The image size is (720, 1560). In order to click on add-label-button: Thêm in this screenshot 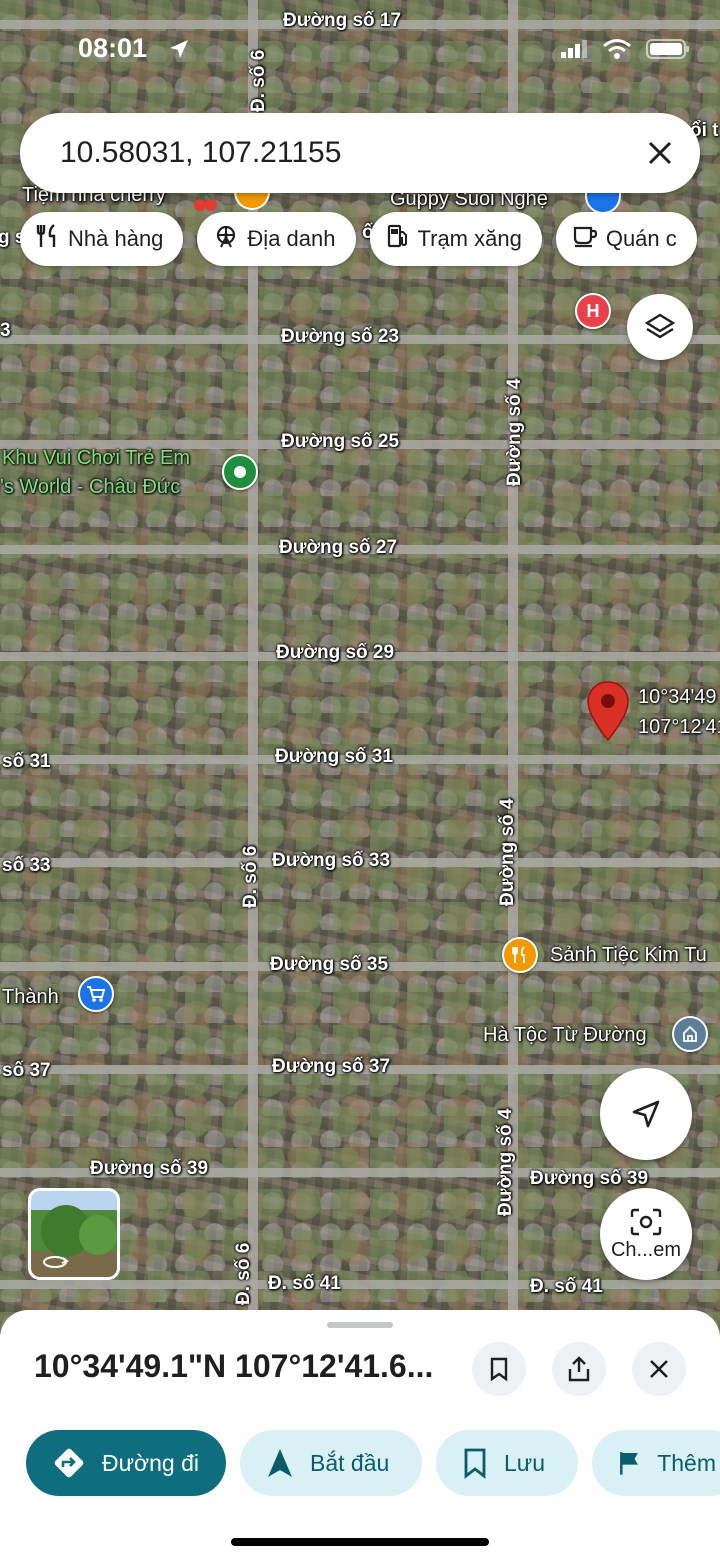, I will do `click(656, 1463)`.